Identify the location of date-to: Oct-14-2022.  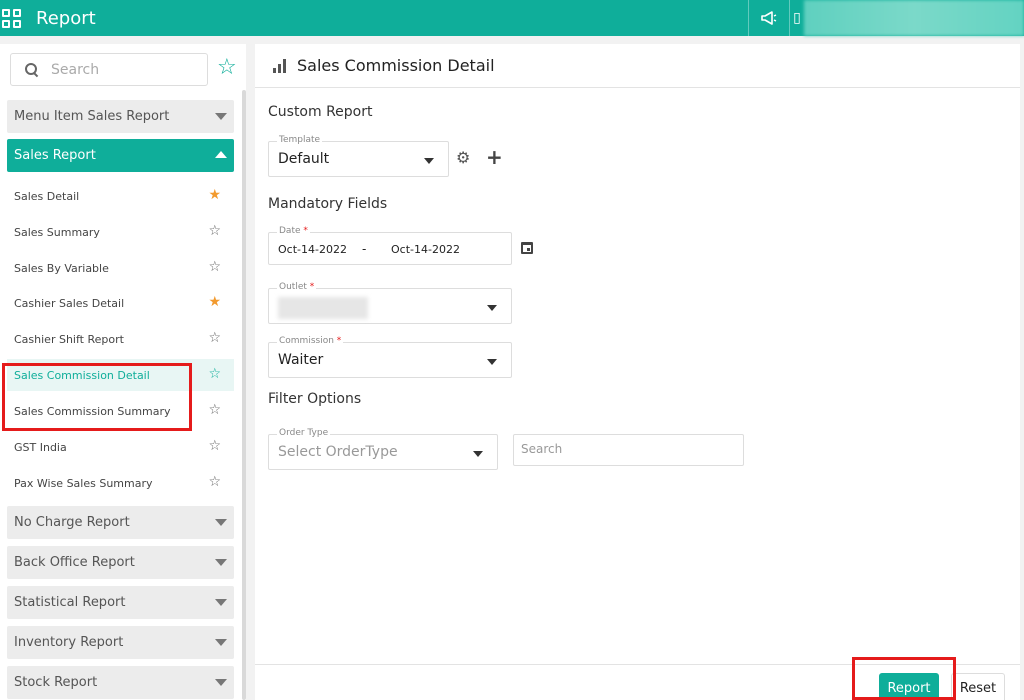
(425, 249).